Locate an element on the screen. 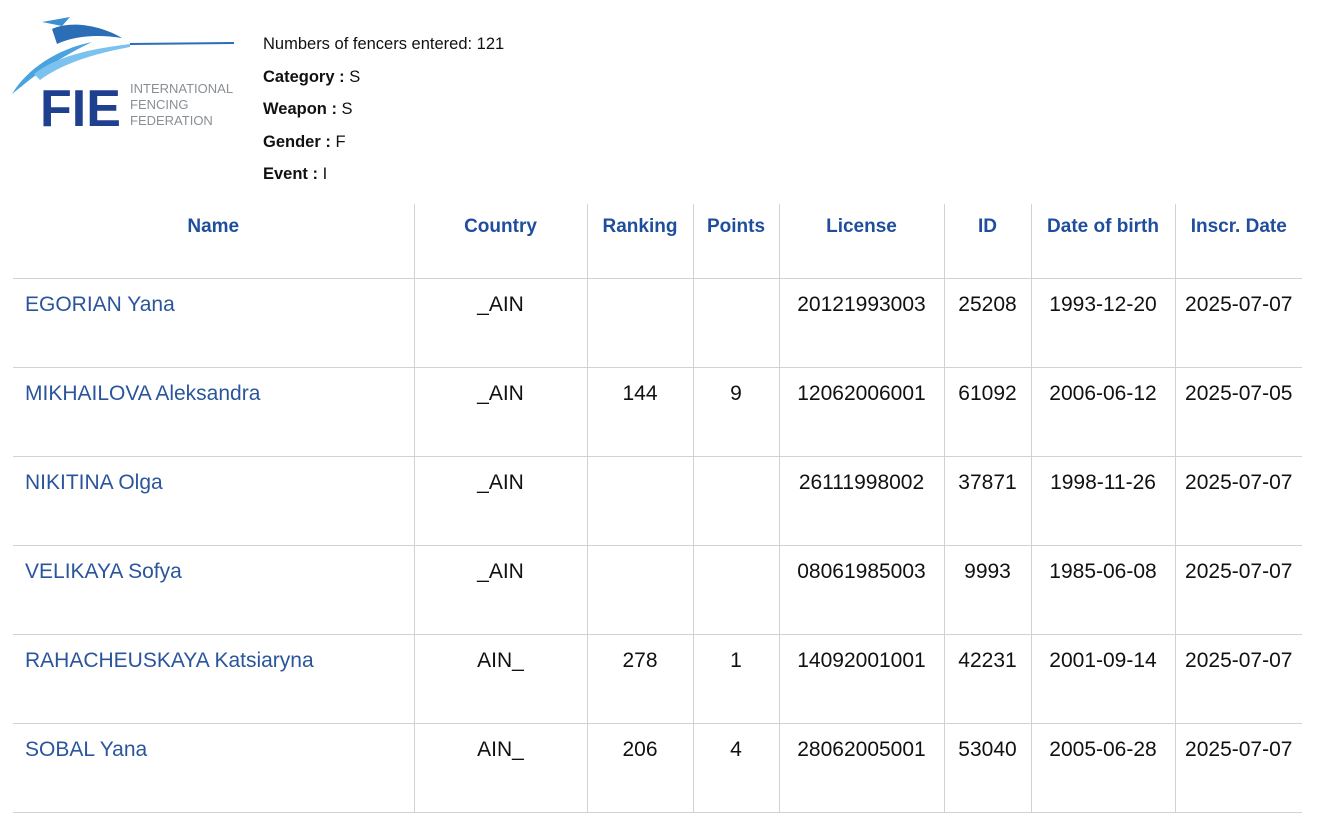  fencer-name-cell: MIKHAILOVA Aleksandra is located at coordinates (213, 412).